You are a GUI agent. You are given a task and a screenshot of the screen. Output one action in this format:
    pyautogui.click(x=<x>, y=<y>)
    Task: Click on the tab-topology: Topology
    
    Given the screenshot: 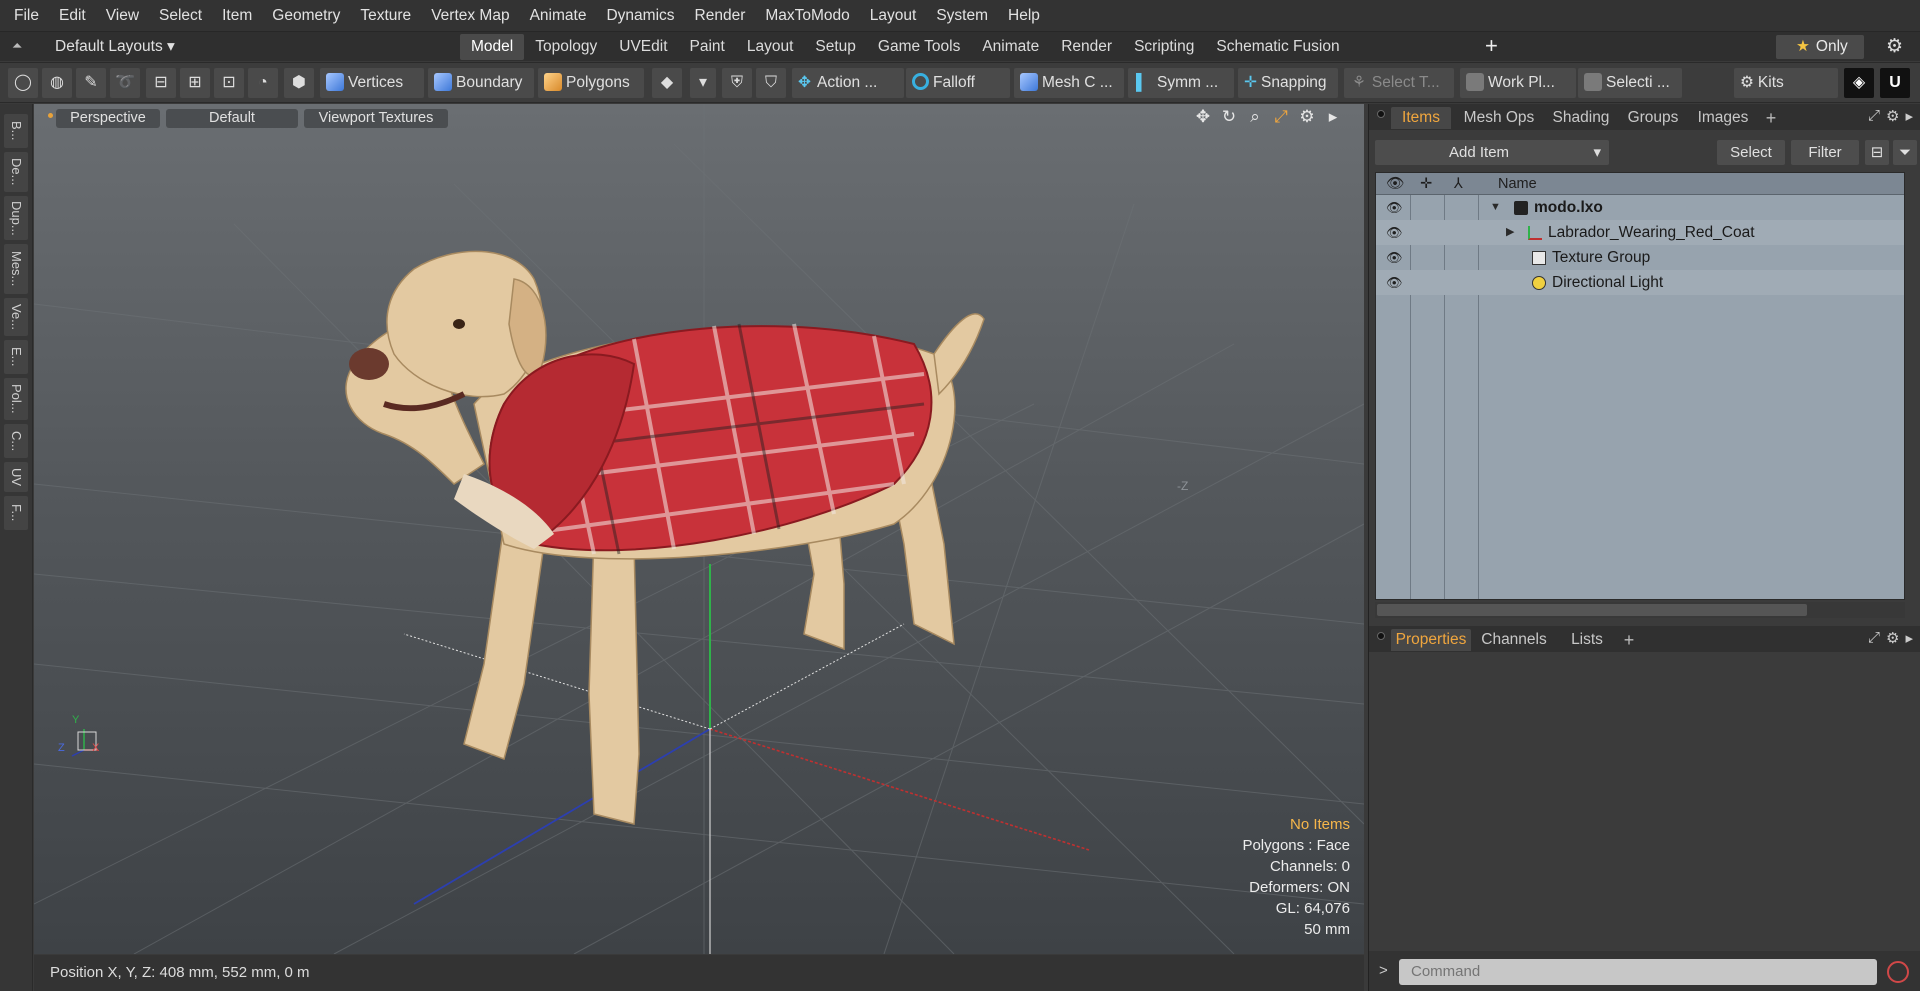 What is the action you would take?
    pyautogui.click(x=566, y=47)
    